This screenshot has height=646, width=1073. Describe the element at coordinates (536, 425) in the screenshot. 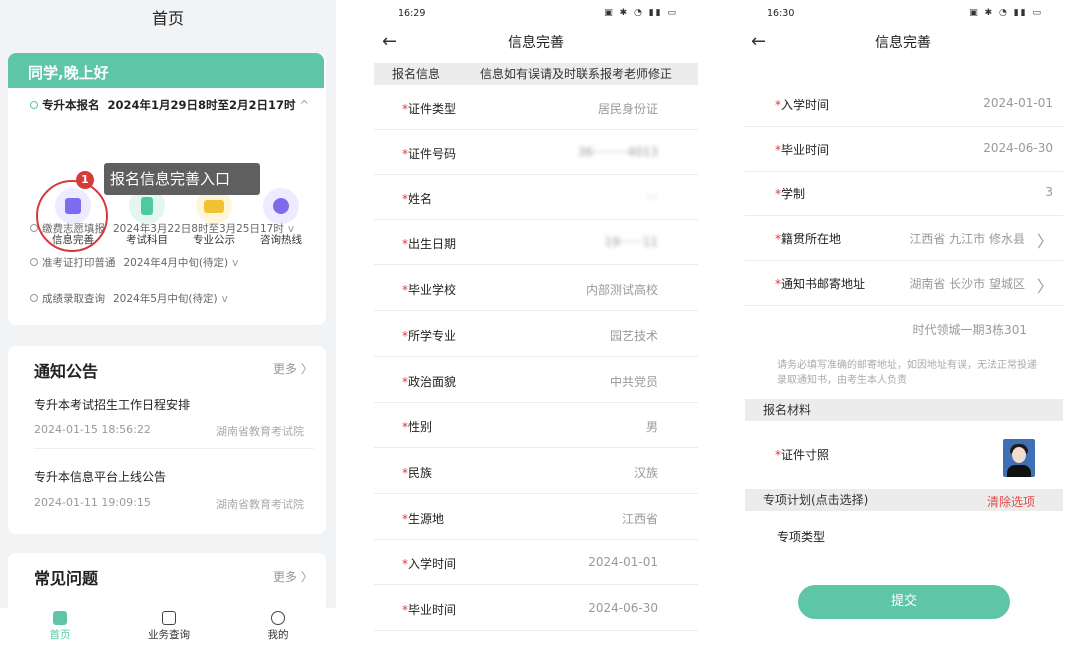

I see `field-gender: *性别 男` at that location.